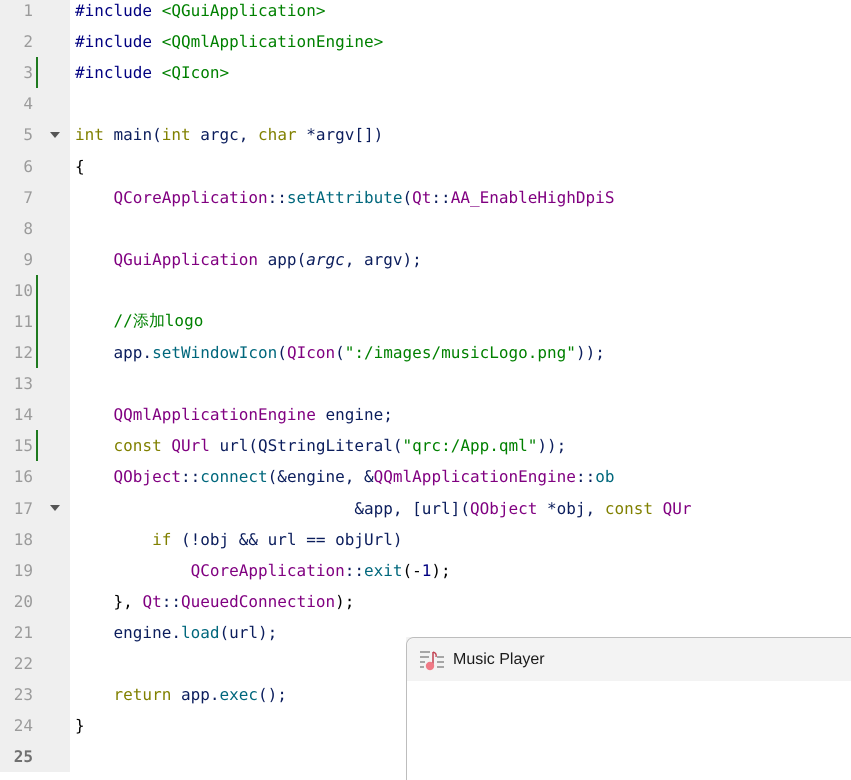  Describe the element at coordinates (195, 632) in the screenshot. I see `code-line: engine.load(url);` at that location.